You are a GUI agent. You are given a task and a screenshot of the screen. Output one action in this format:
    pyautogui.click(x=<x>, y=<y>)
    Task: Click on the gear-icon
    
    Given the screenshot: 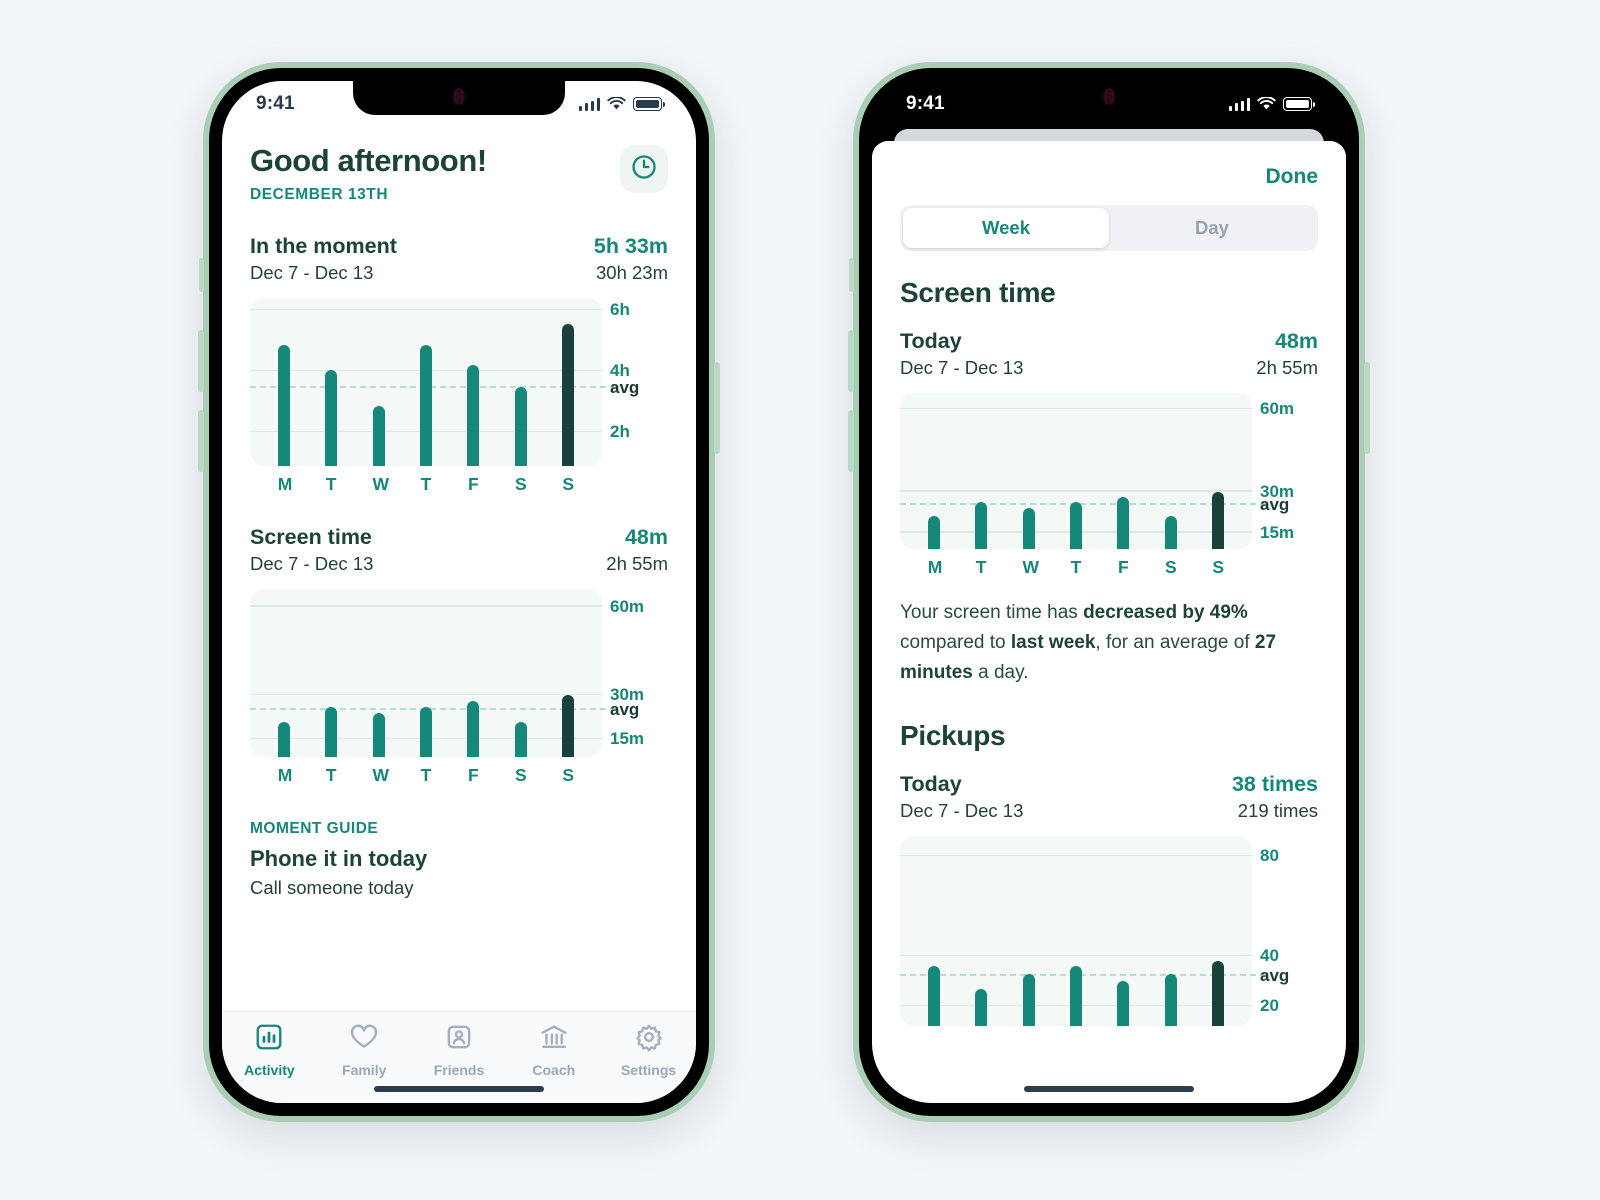 What is the action you would take?
    pyautogui.click(x=649, y=1039)
    